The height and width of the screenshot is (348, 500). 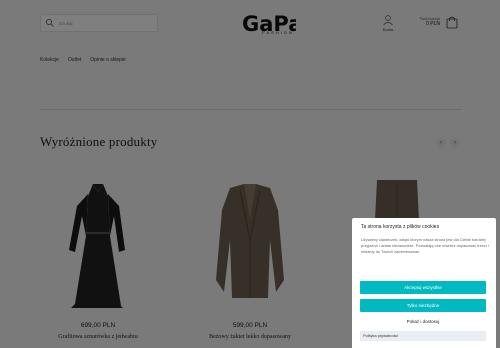 I want to click on accept-all-button: Akceptuj wszystkie, so click(x=423, y=287).